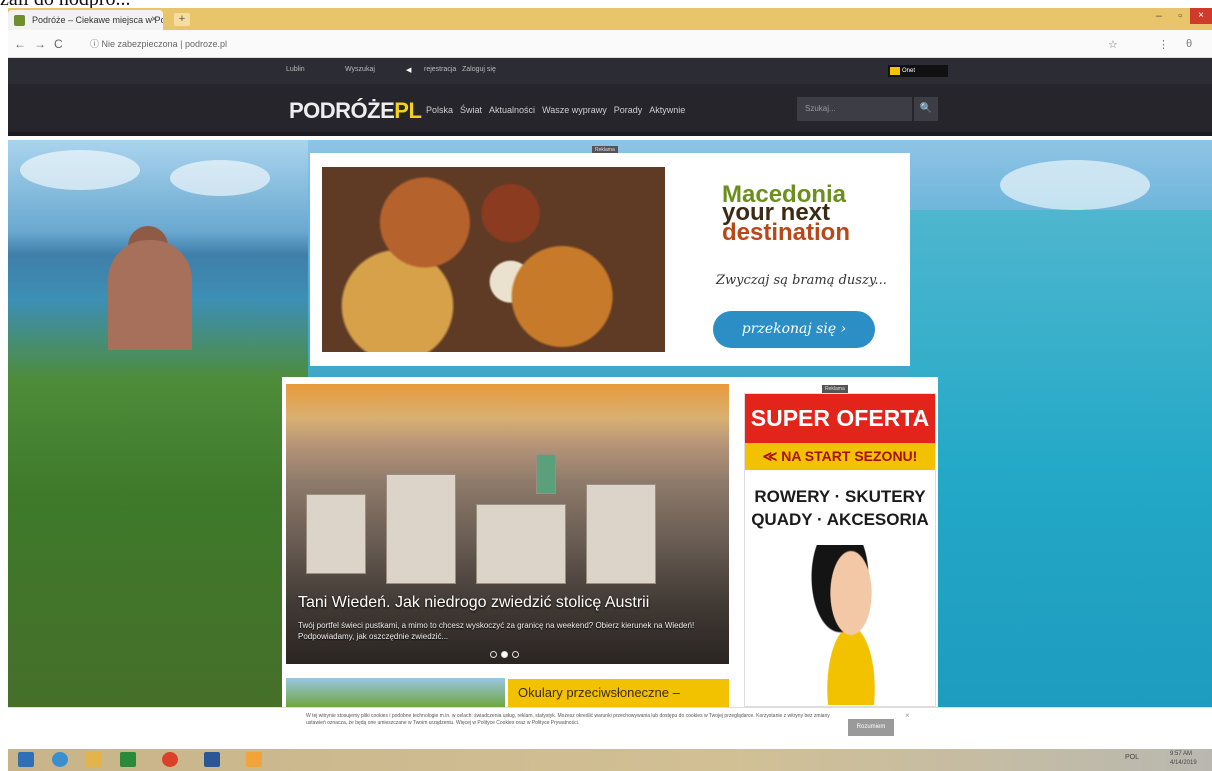 This screenshot has width=1212, height=771. What do you see at coordinates (840, 519) in the screenshot?
I see `side-ad-line2: QUADY · AKCESORIA` at bounding box center [840, 519].